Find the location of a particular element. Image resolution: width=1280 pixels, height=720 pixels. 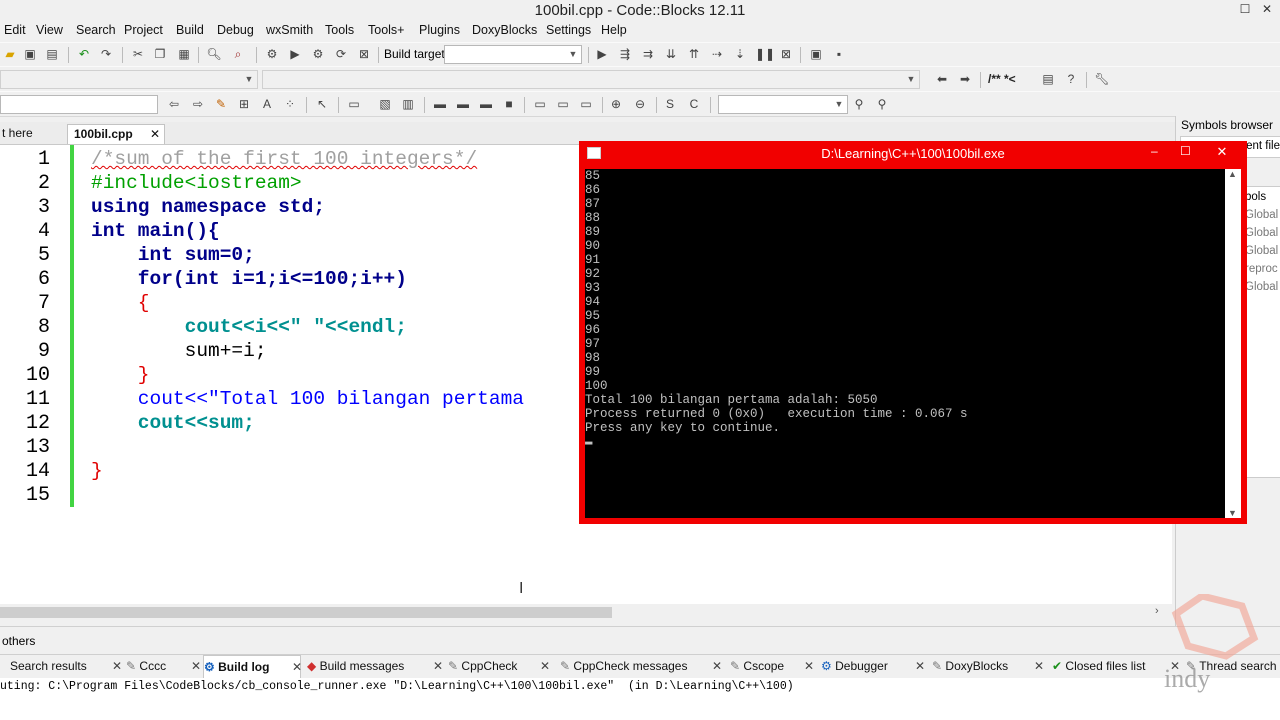

next-instruction-icon: ⇢ is located at coordinates (717, 54).